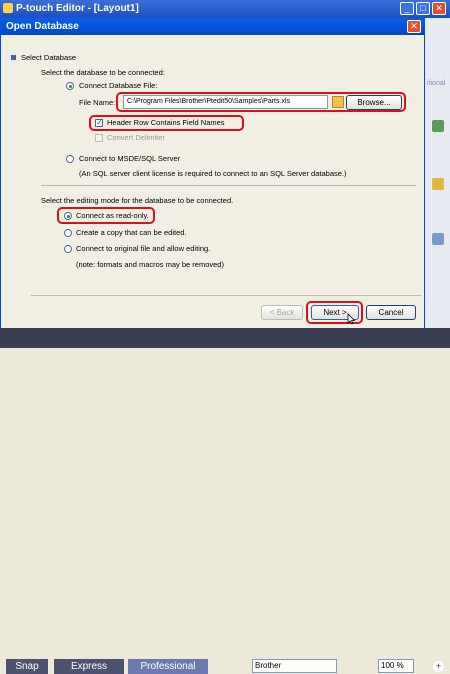  Describe the element at coordinates (27, 666) in the screenshot. I see `snap-mode: Snap` at that location.